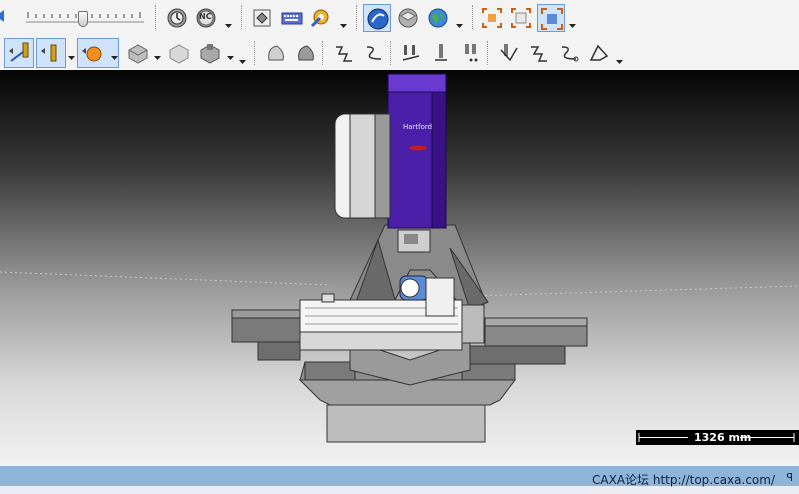  Describe the element at coordinates (508, 52) in the screenshot. I see `collision-icon` at that location.